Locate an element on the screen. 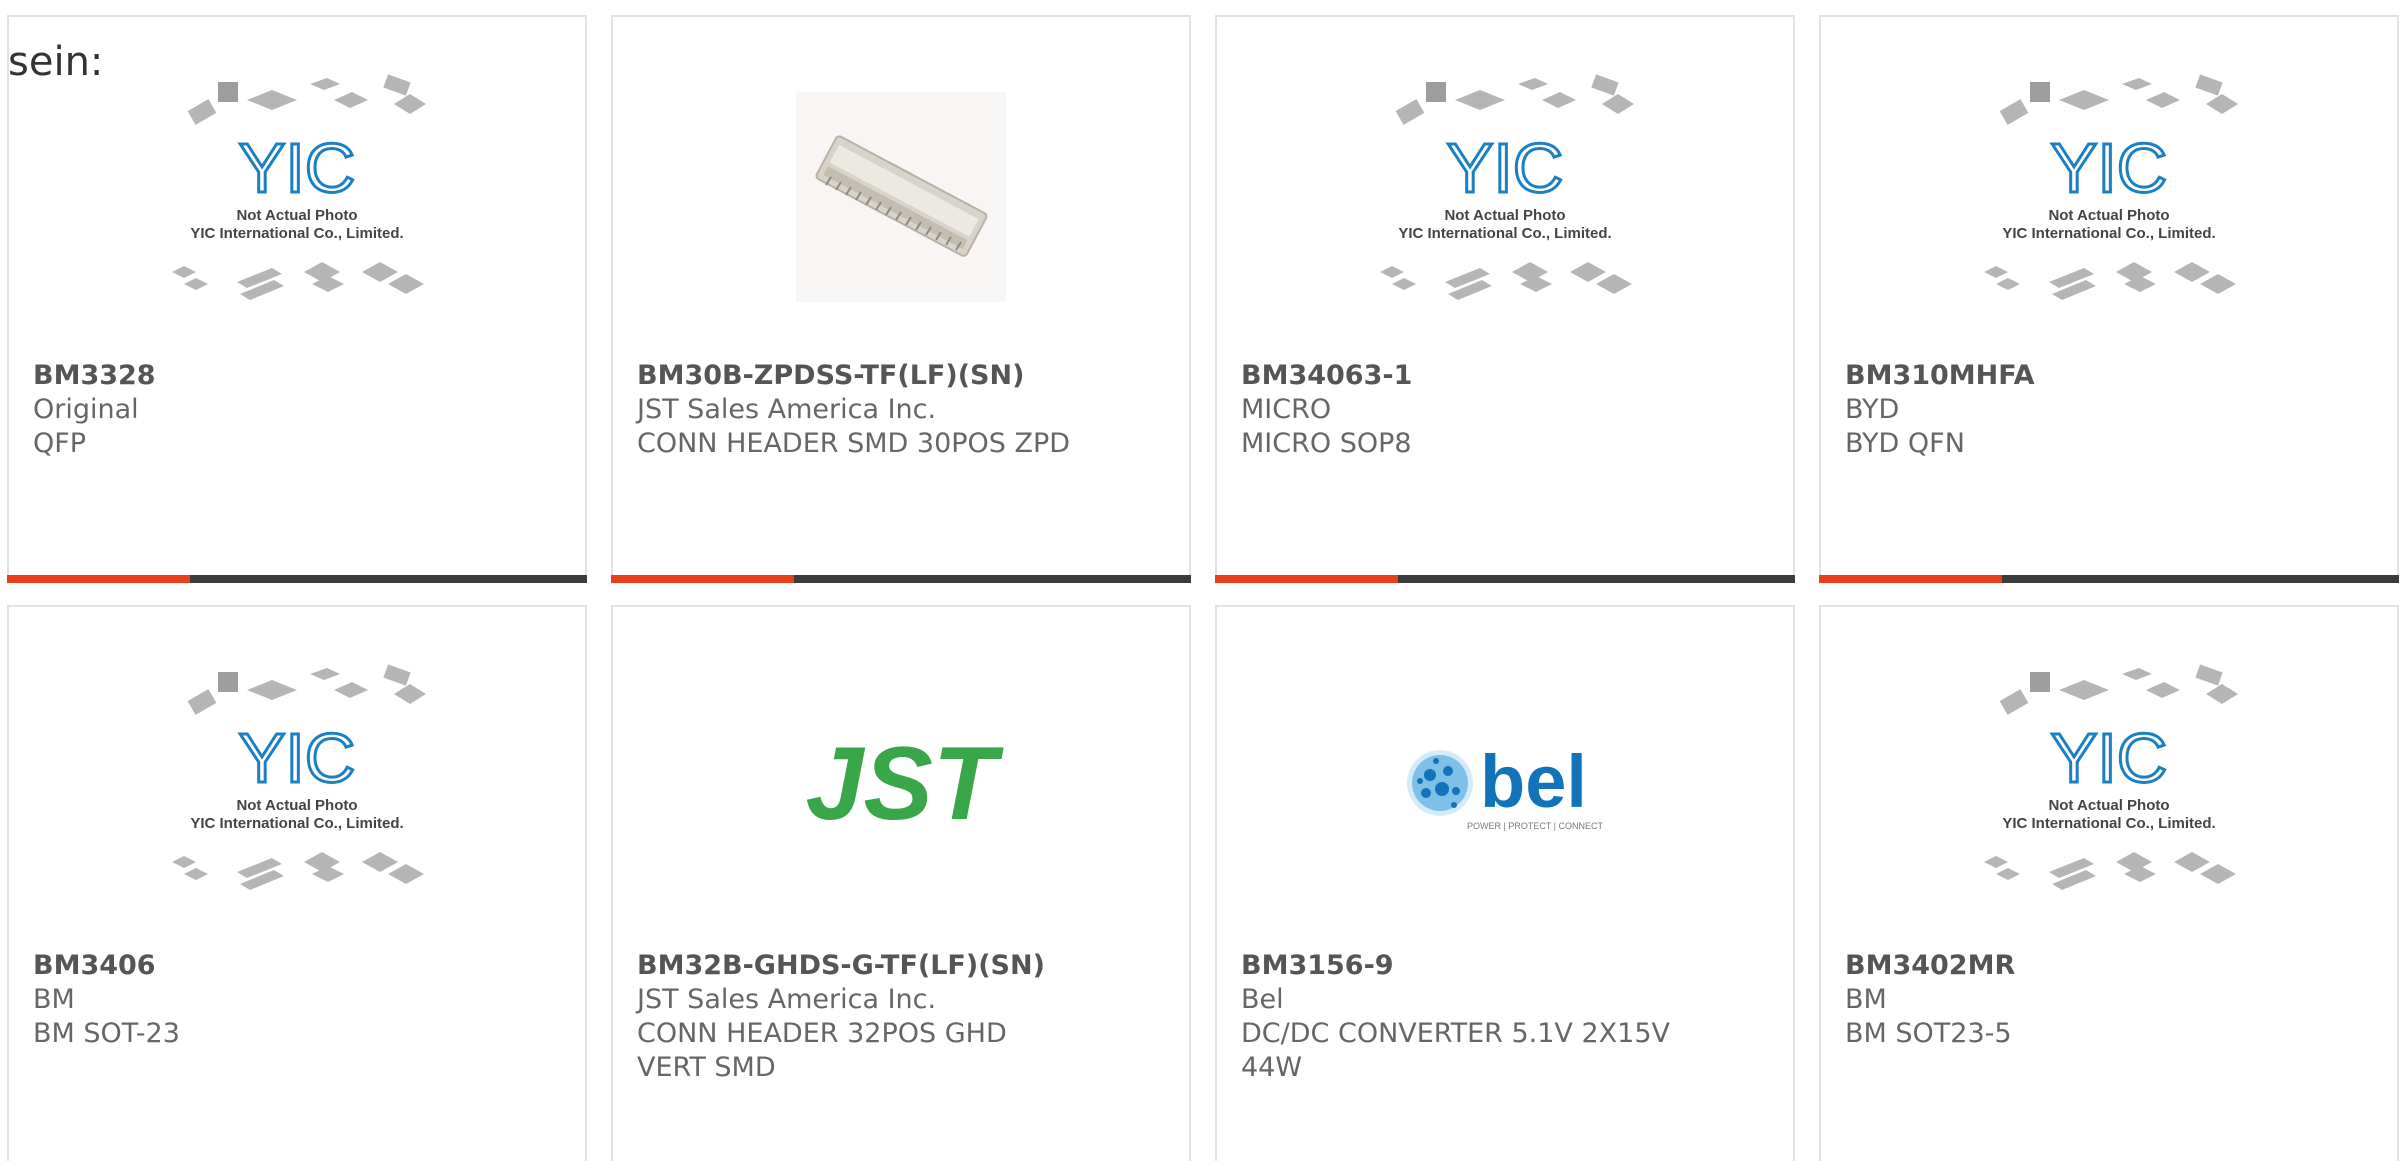 The height and width of the screenshot is (1161, 2400). bel-logo-image: bel POWER | PROTECT | CONNECT is located at coordinates (1505, 785).